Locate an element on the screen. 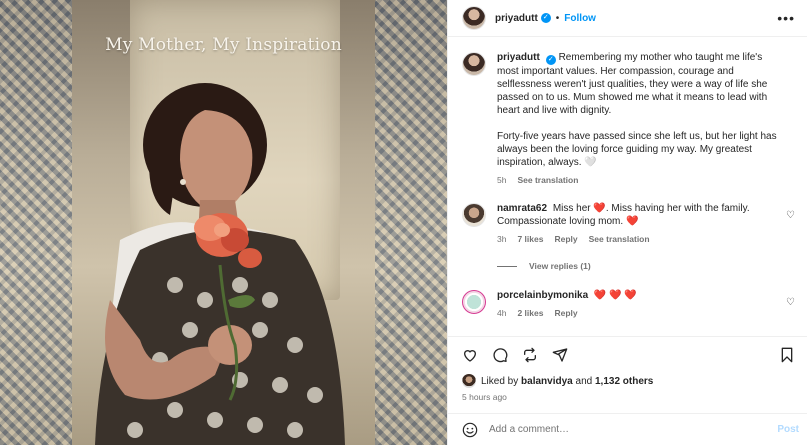  caption-meta: 5h See translation is located at coordinates (639, 180).